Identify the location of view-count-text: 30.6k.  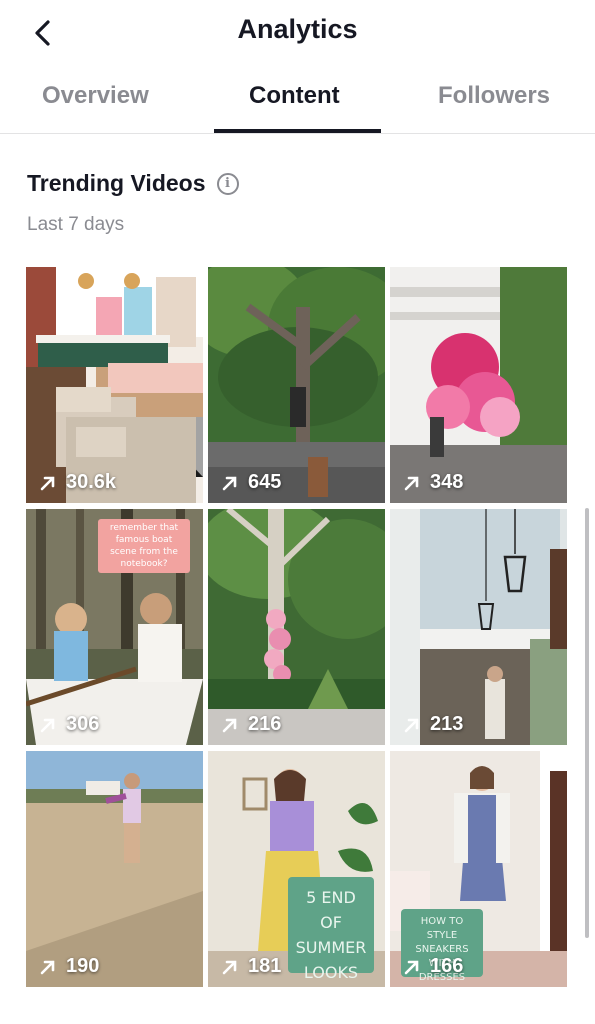
(91, 482).